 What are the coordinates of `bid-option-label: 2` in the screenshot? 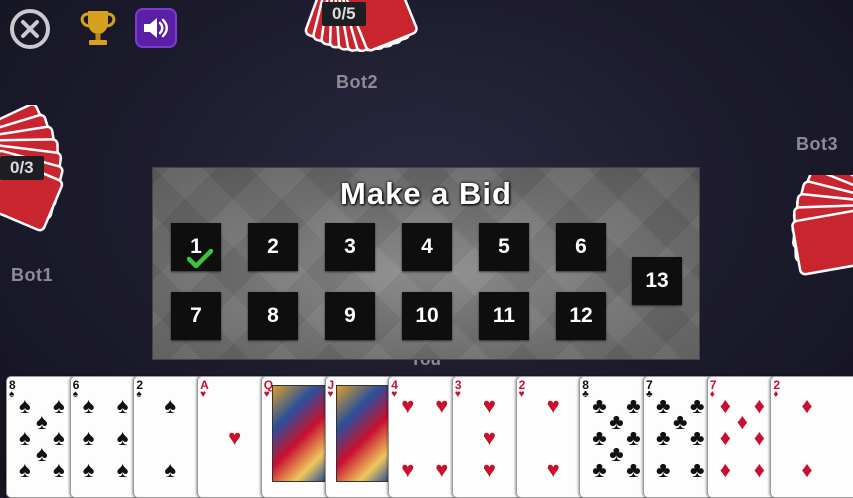 It's located at (273, 246).